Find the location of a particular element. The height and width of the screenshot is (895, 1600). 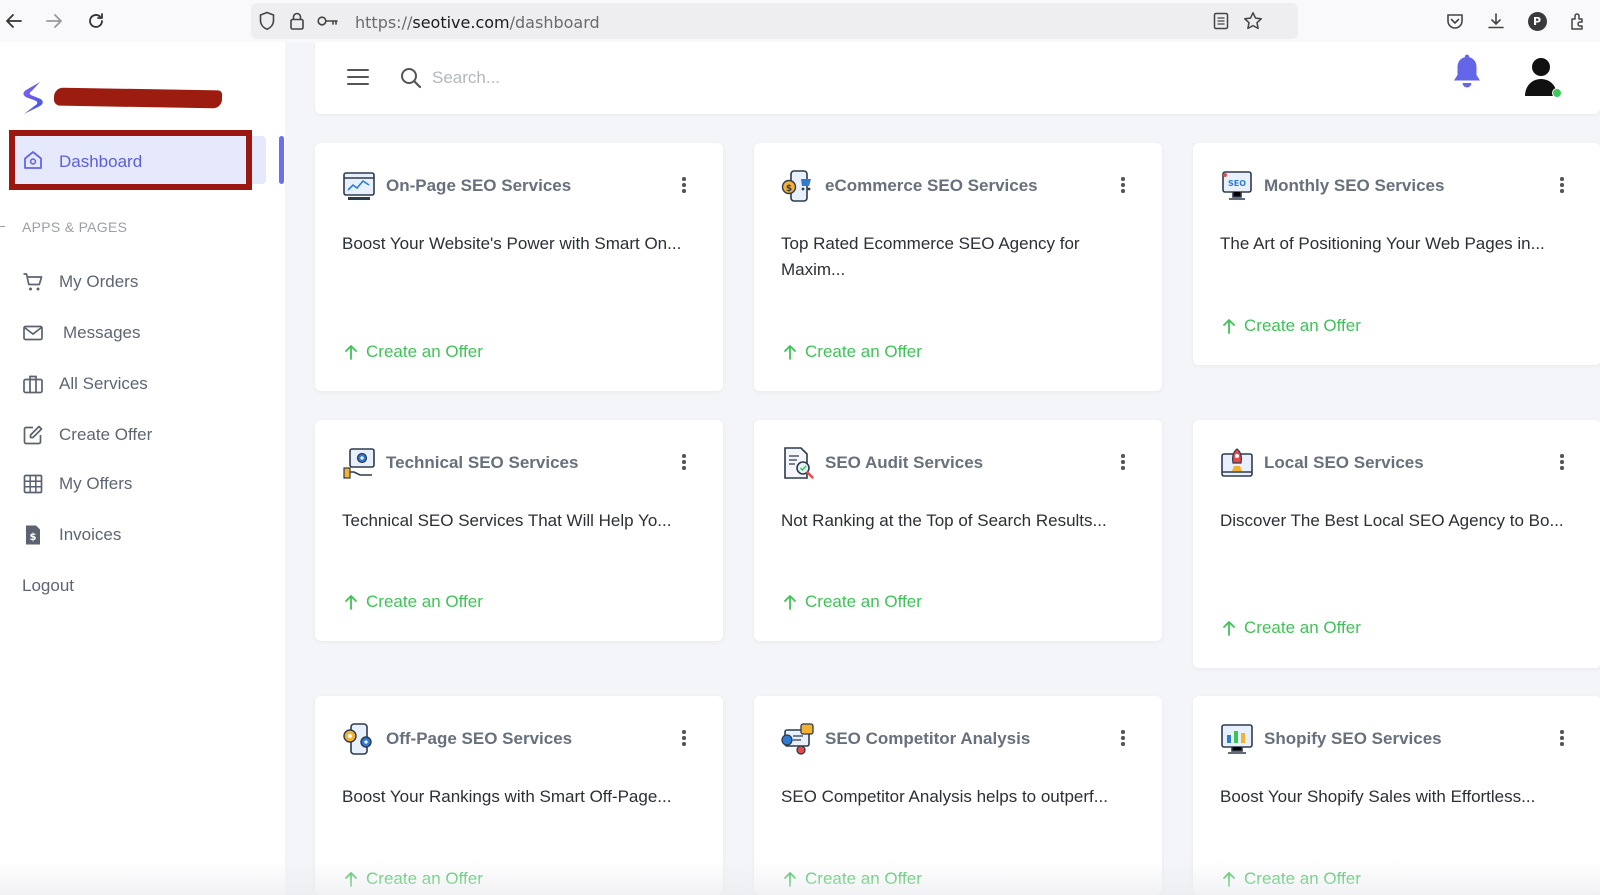

sidebar-item-label: Create Offer is located at coordinates (106, 434).